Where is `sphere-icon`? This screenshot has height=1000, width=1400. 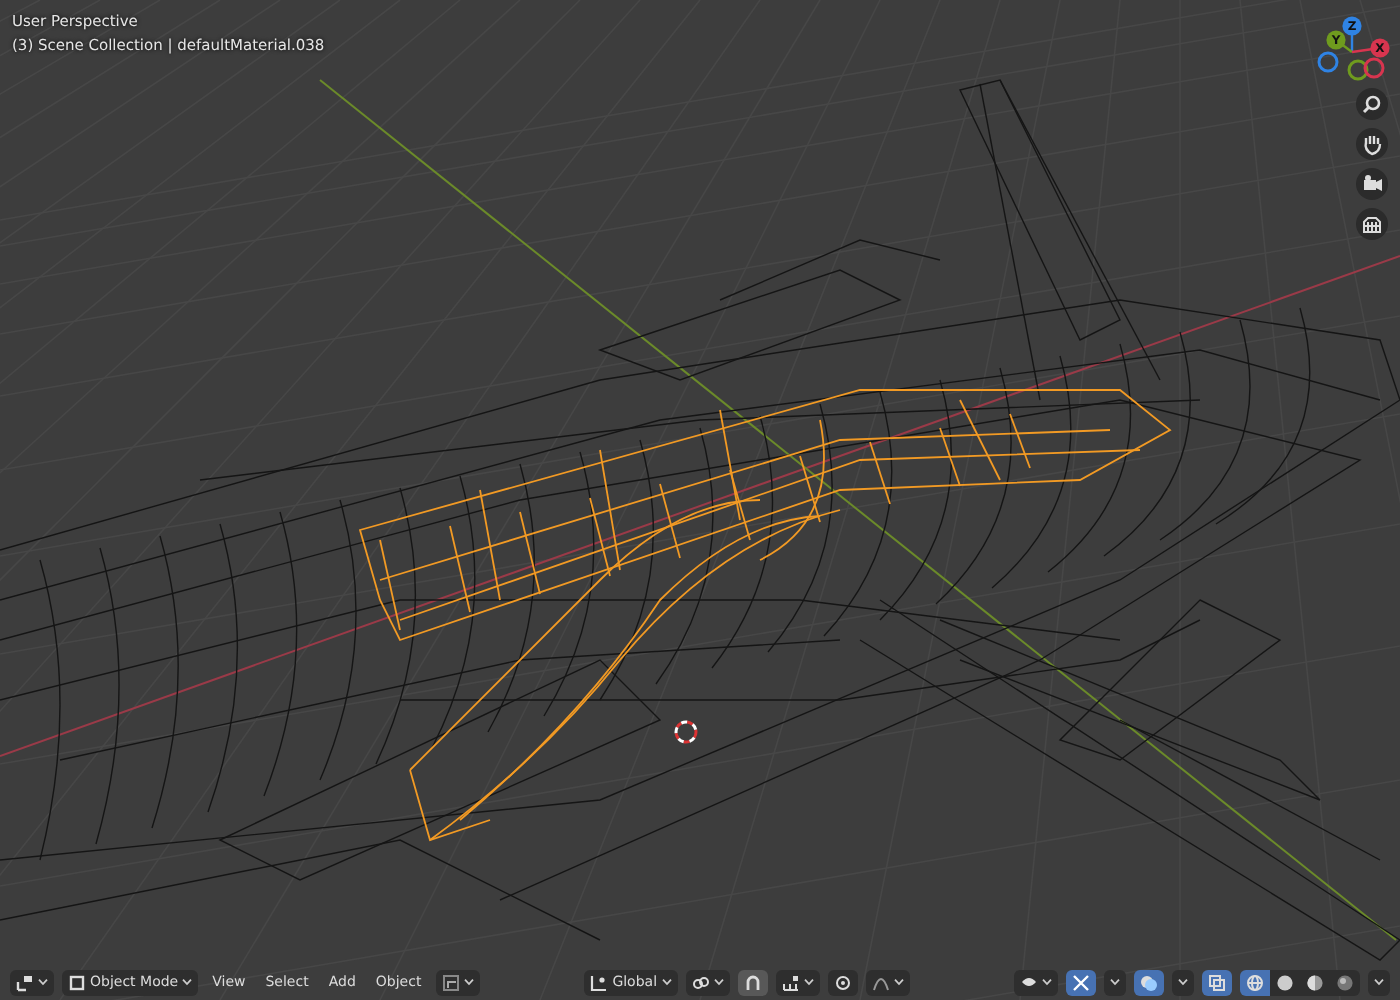 sphere-icon is located at coordinates (1285, 982).